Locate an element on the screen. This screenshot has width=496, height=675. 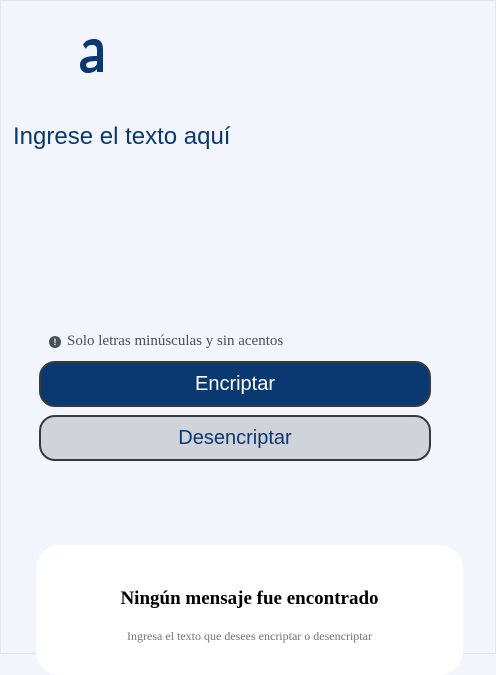
exclamation-circle-icon: ! is located at coordinates (55, 341).